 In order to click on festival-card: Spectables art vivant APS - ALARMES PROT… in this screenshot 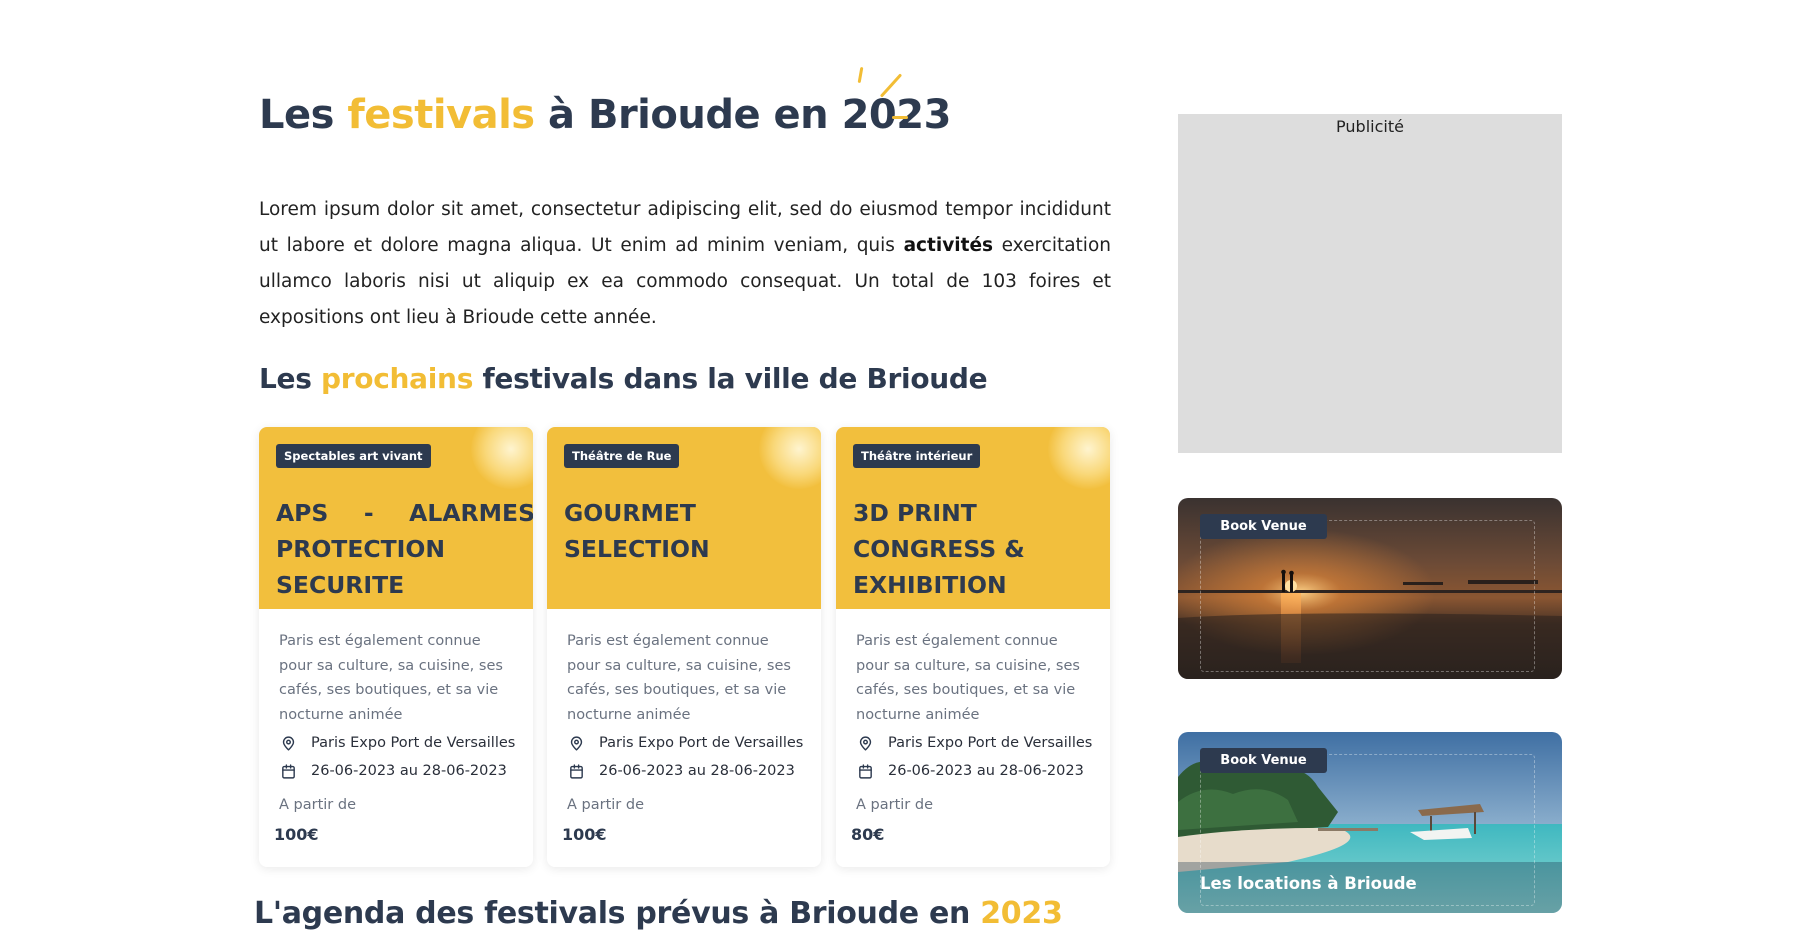, I will do `click(396, 647)`.